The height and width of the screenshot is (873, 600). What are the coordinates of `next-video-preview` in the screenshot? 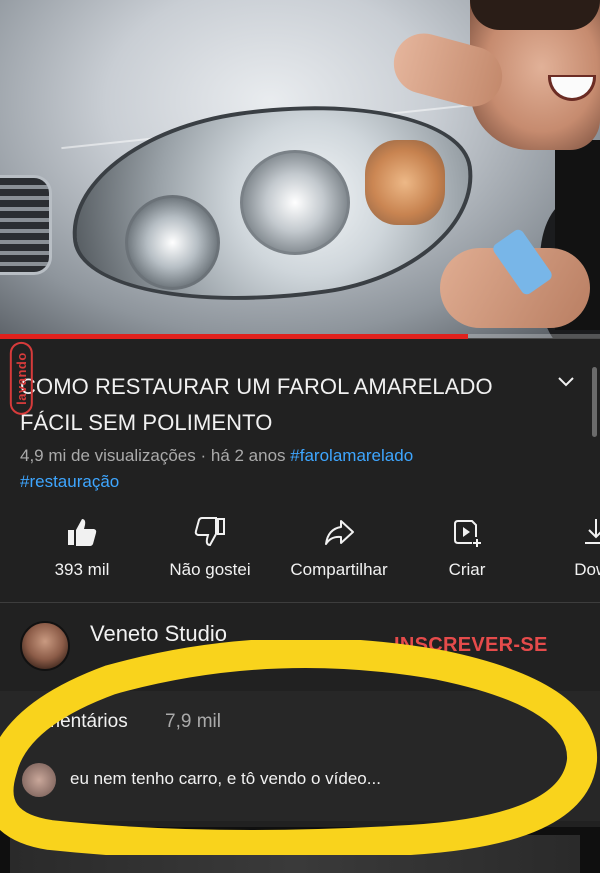 It's located at (300, 850).